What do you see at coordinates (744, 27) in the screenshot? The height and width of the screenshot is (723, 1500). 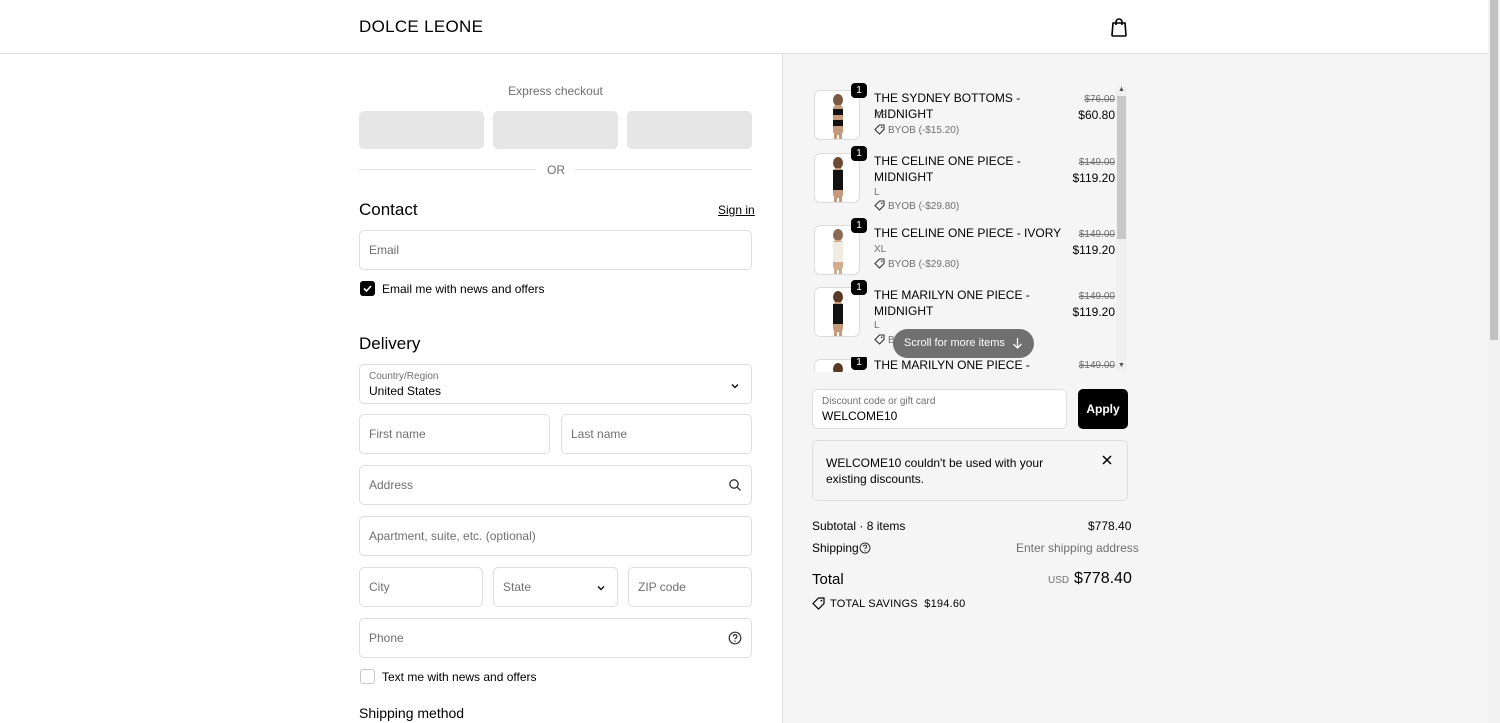 I see `site-header: DOLCE LEONE` at bounding box center [744, 27].